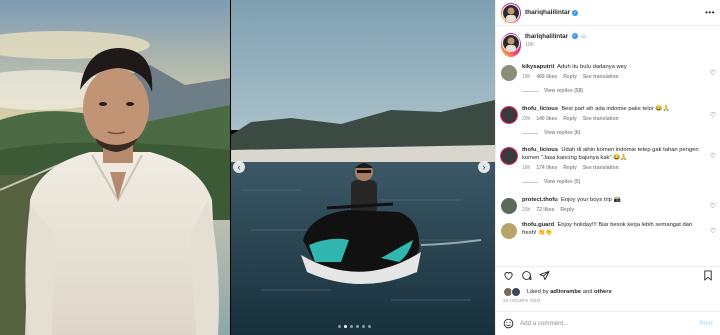 The height and width of the screenshot is (335, 720). Describe the element at coordinates (590, 200) in the screenshot. I see `comment-text: Enjoy your boys trip 📸` at that location.